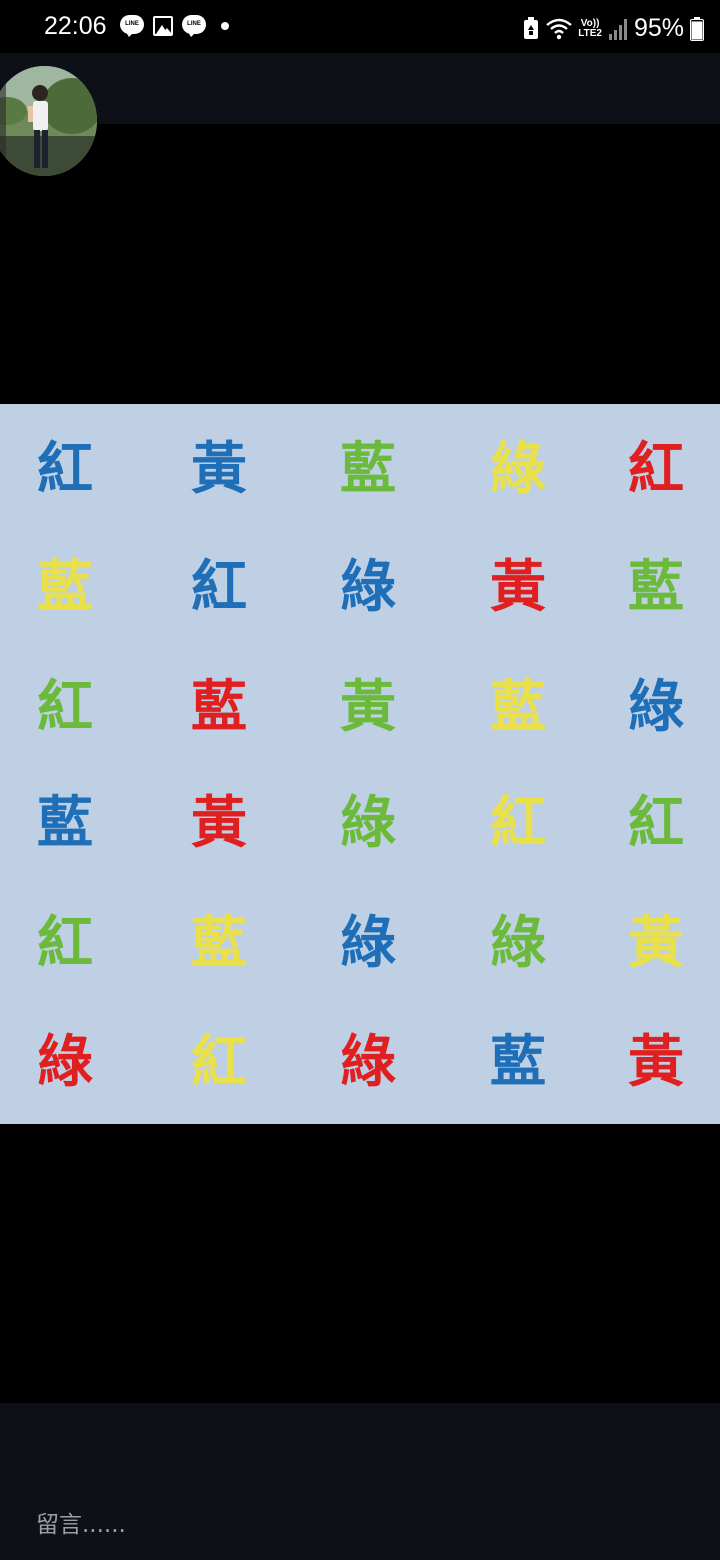 The height and width of the screenshot is (1560, 720). Describe the element at coordinates (336, 1525) in the screenshot. I see `comment-input` at that location.